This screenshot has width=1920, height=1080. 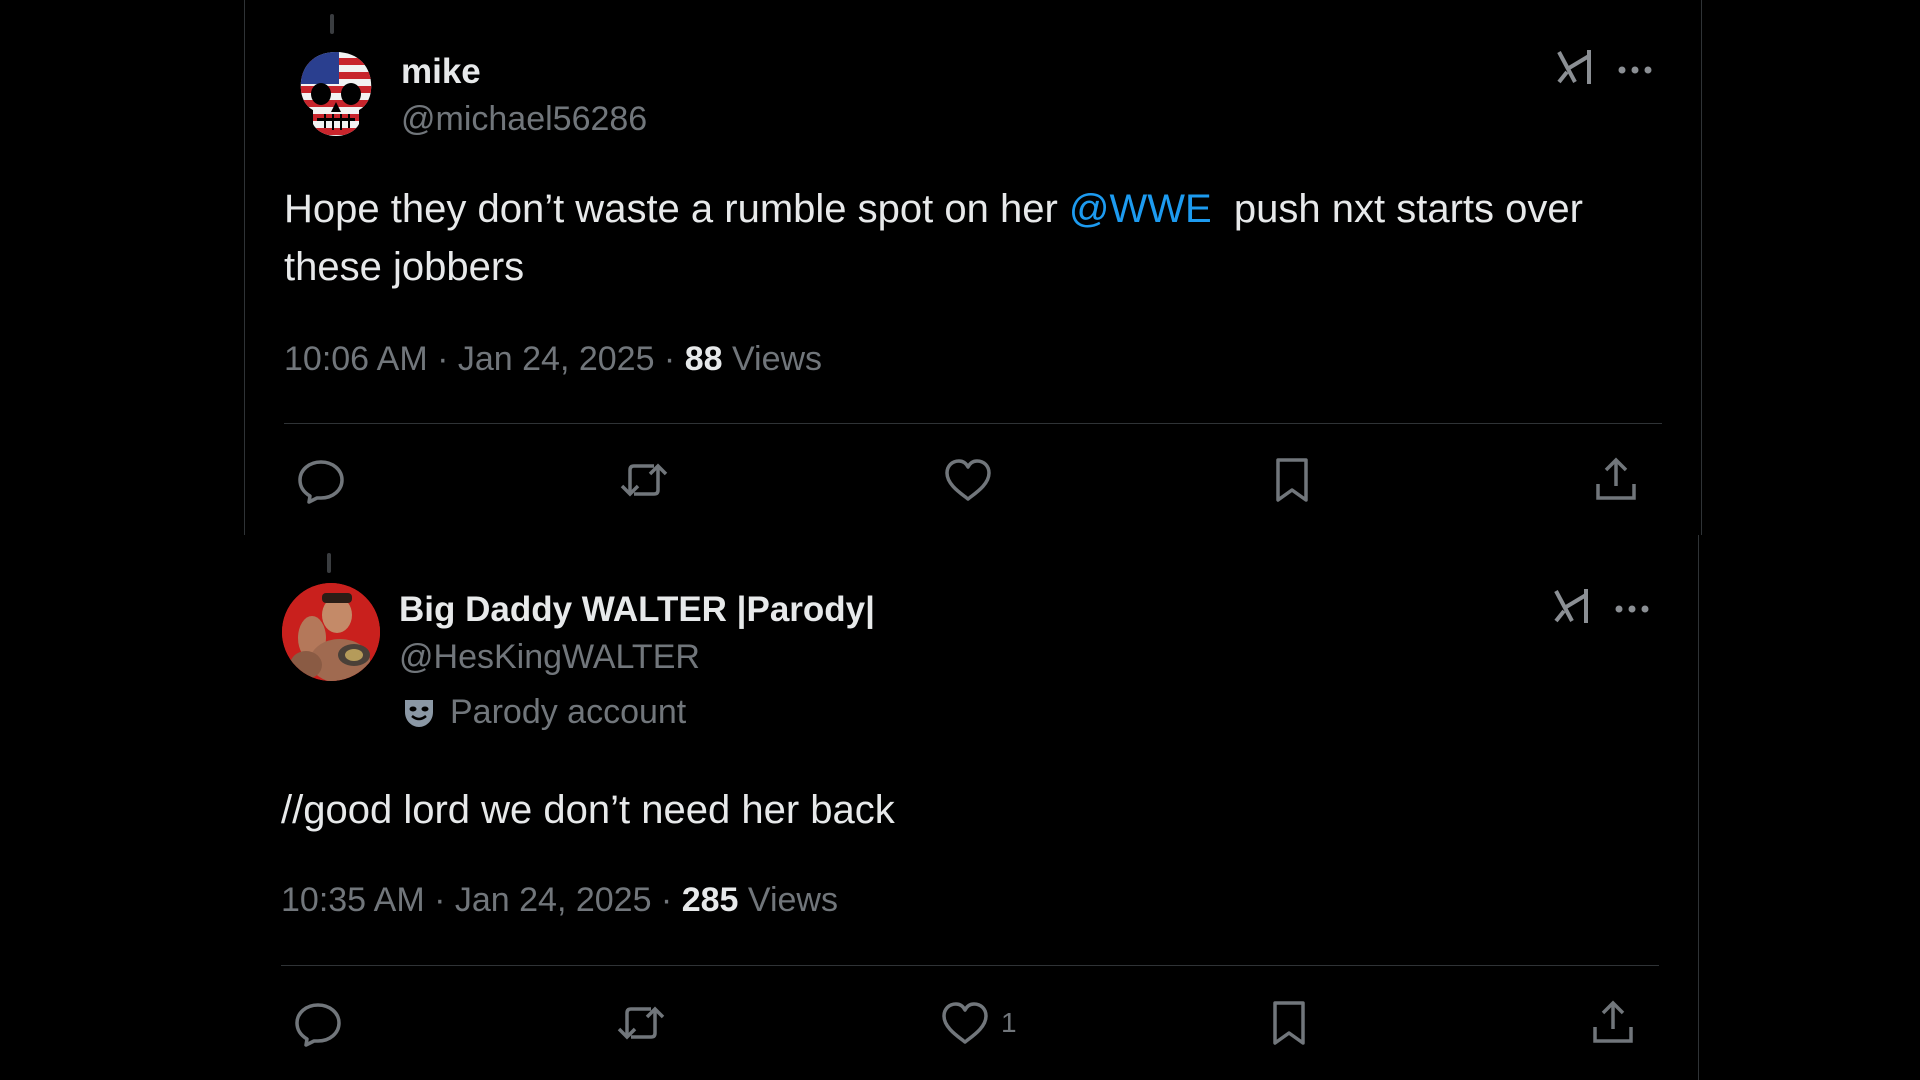 I want to click on timestamp: 10:35 AM · Jan 24, 2025 ·, so click(x=481, y=900).